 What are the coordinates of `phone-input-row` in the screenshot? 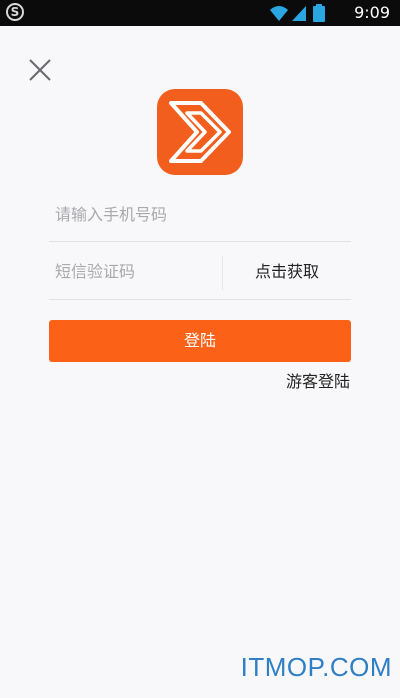 It's located at (200, 216).